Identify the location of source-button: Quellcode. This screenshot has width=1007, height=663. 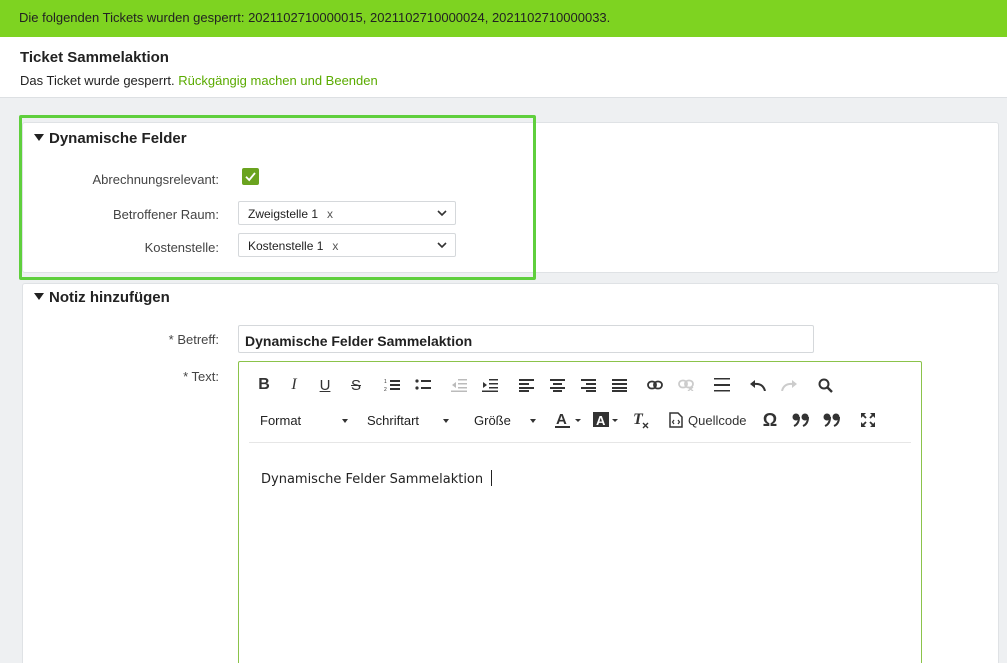
(710, 420).